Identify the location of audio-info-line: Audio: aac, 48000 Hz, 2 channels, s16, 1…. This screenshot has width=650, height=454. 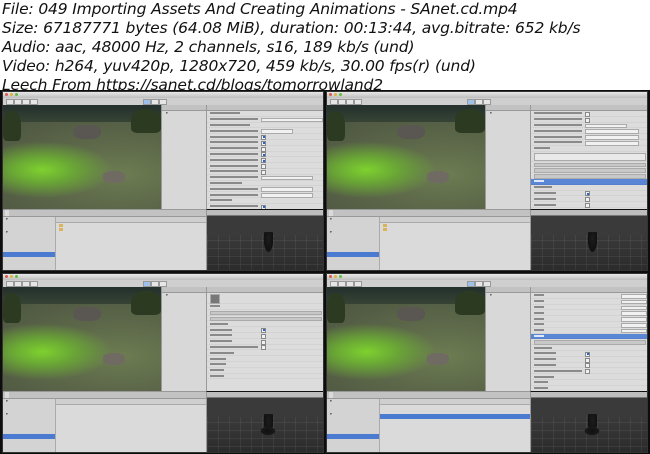
(208, 47).